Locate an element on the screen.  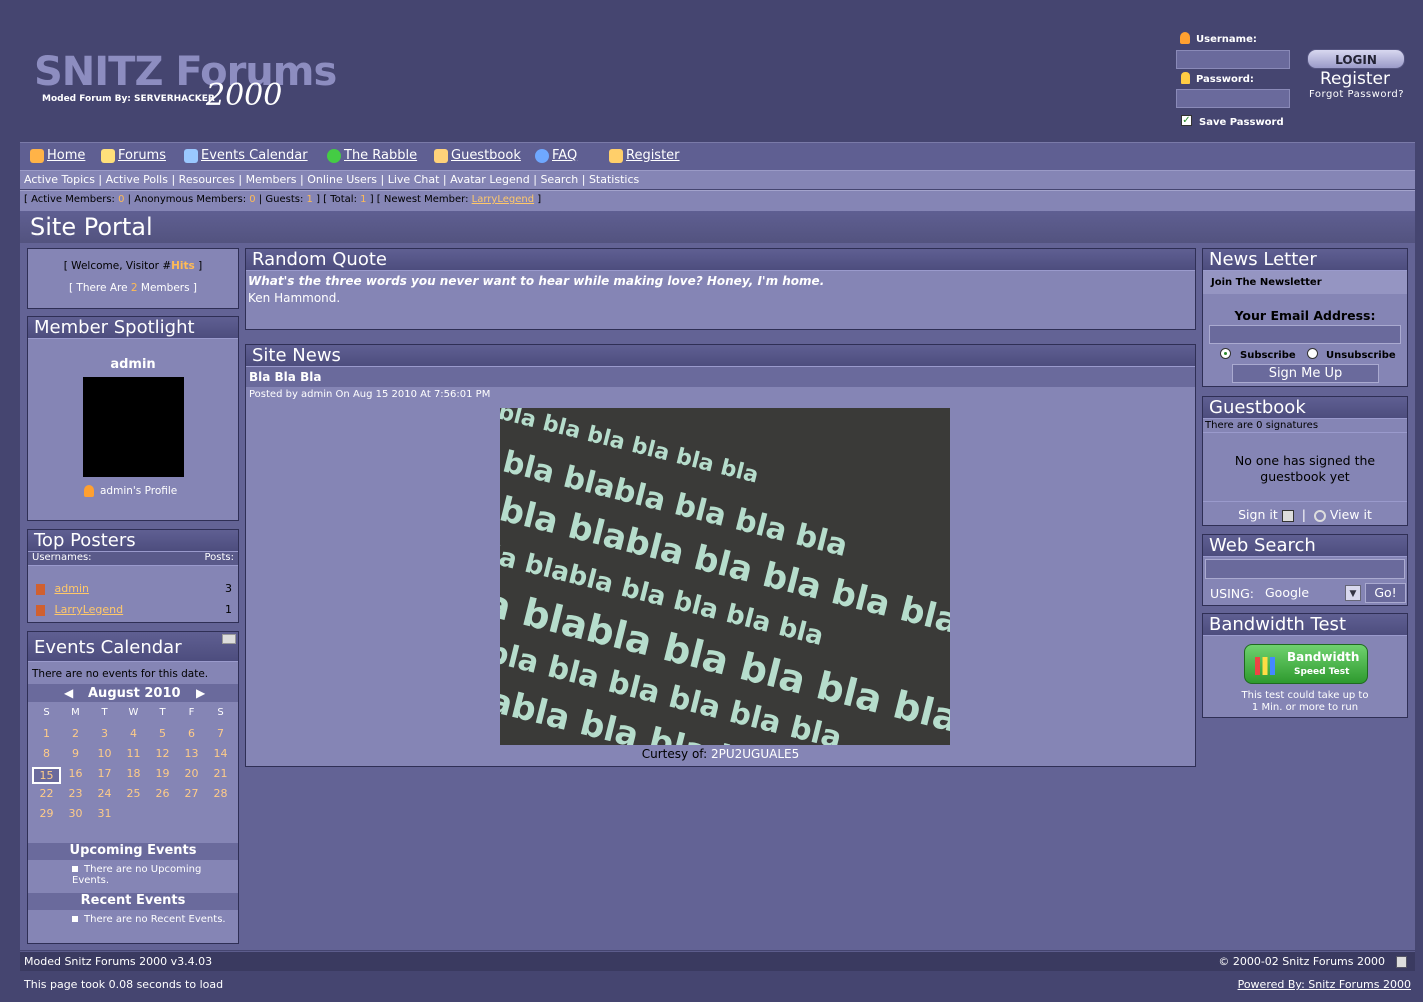
calendar-day: 4 is located at coordinates (133, 733).